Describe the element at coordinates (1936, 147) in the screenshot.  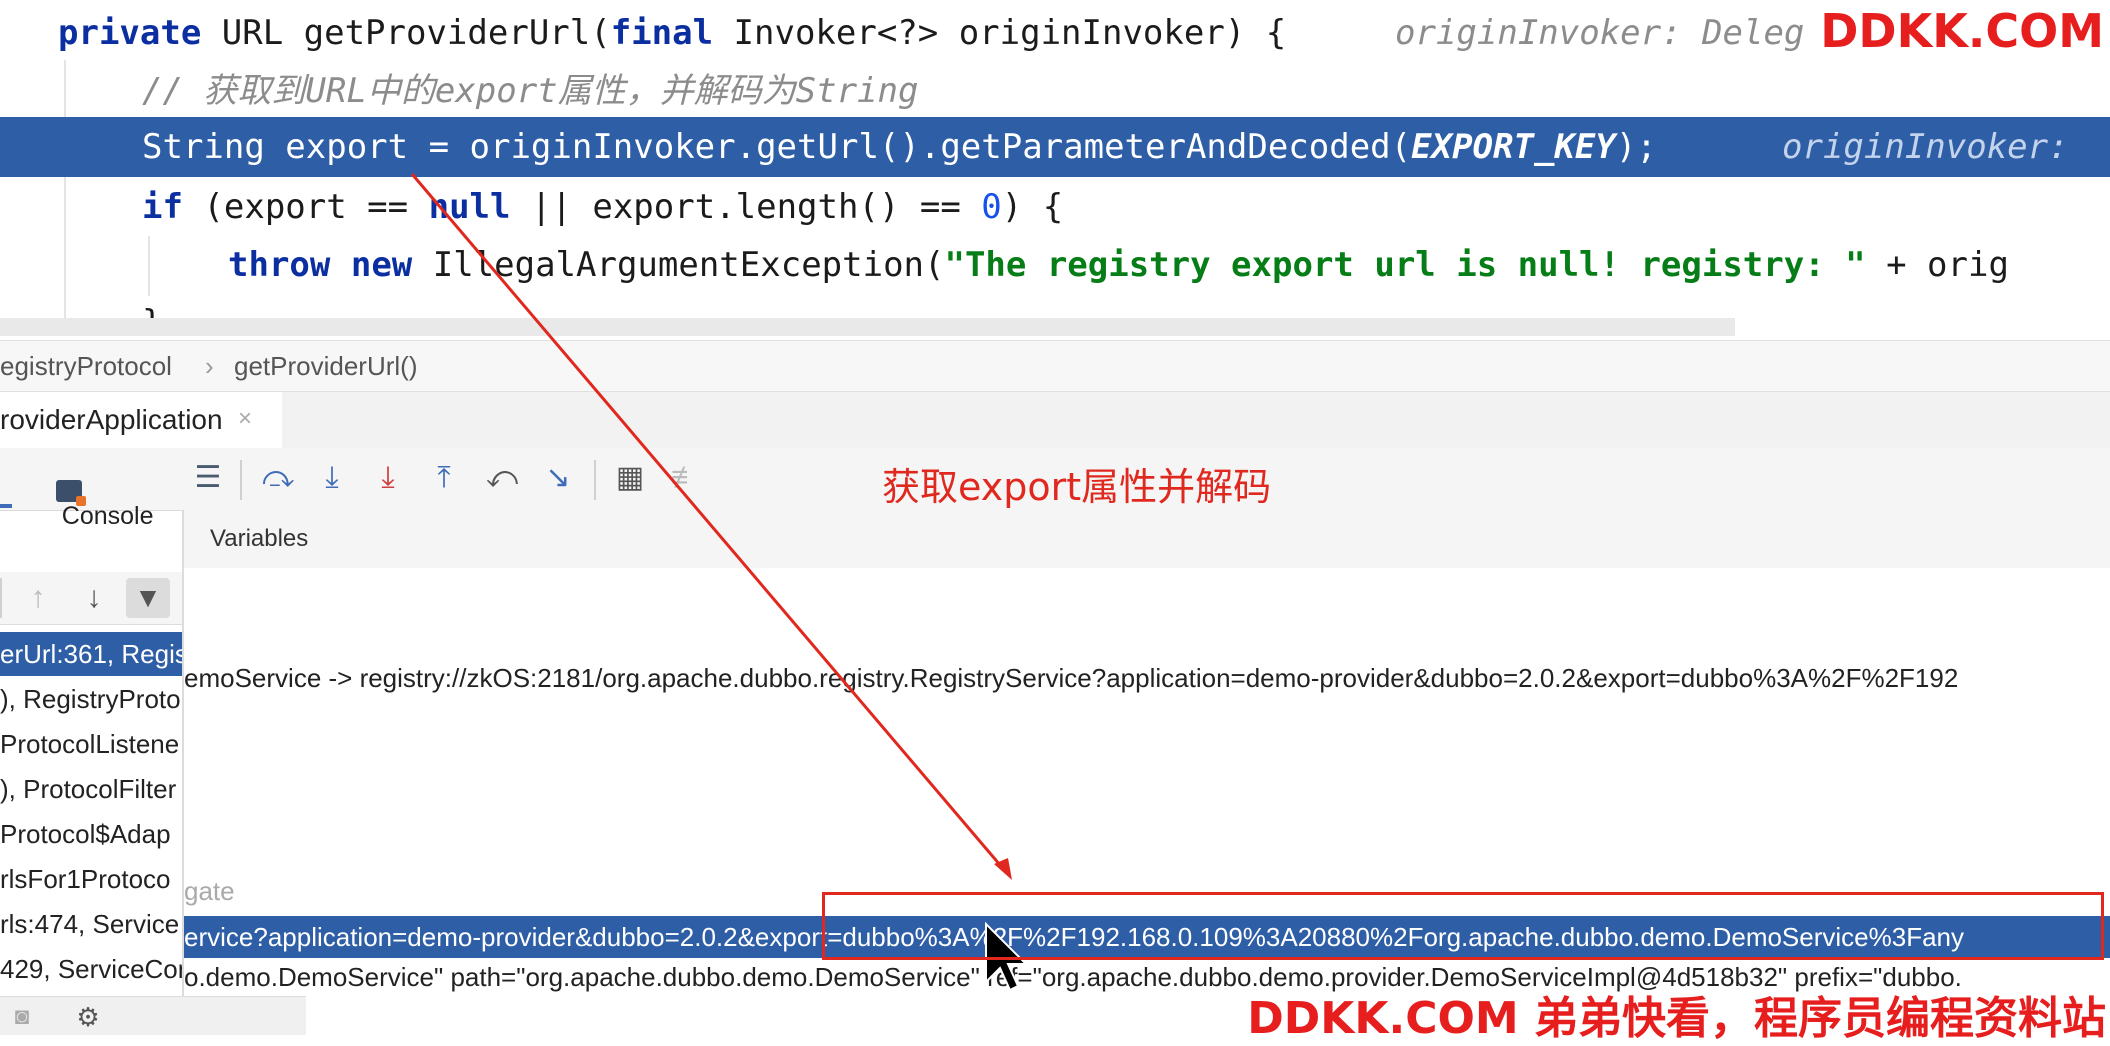
I see `inline-debug-hint: originInvoker:` at that location.